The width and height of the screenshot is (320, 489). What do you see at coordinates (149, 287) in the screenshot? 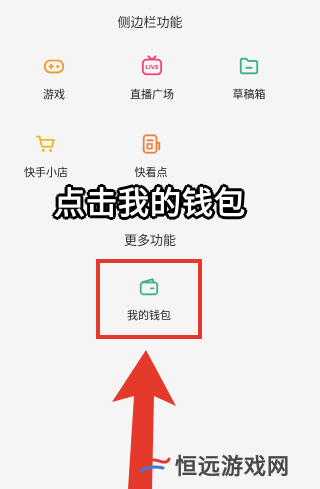
I see `wallet-icon` at bounding box center [149, 287].